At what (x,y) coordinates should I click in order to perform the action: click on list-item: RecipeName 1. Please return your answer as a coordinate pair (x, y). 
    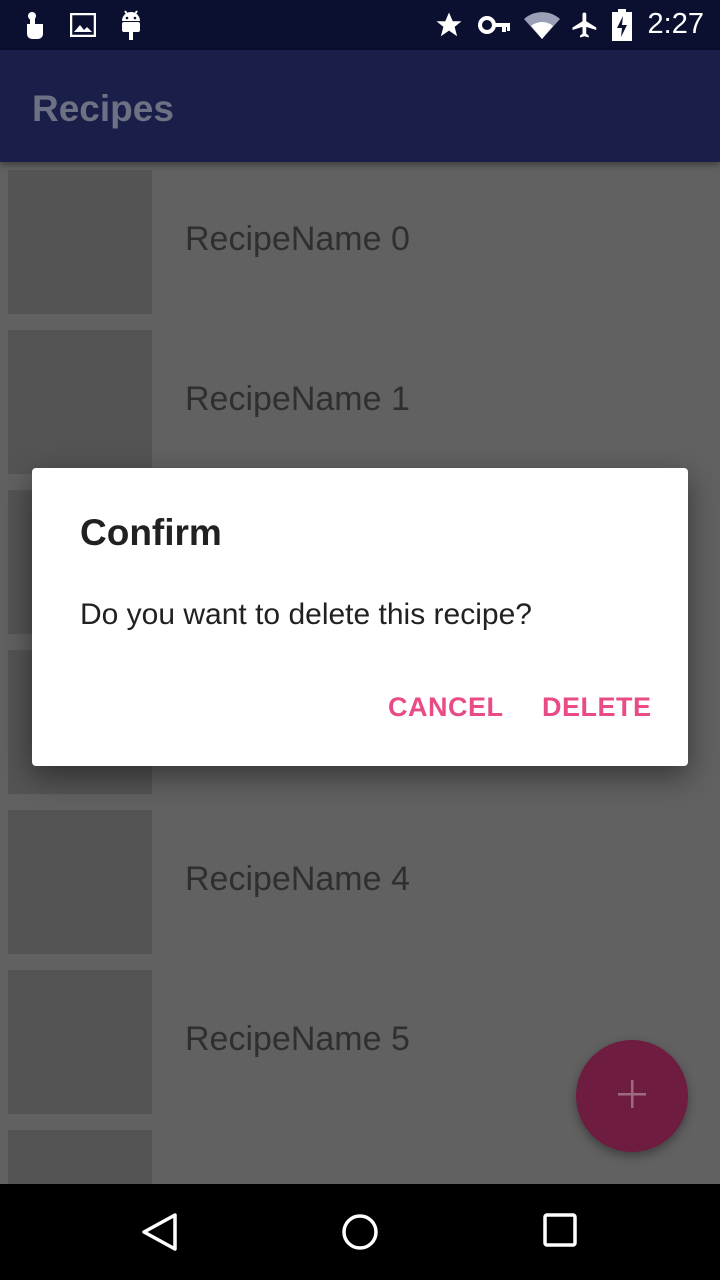
    Looking at the image, I should click on (360, 402).